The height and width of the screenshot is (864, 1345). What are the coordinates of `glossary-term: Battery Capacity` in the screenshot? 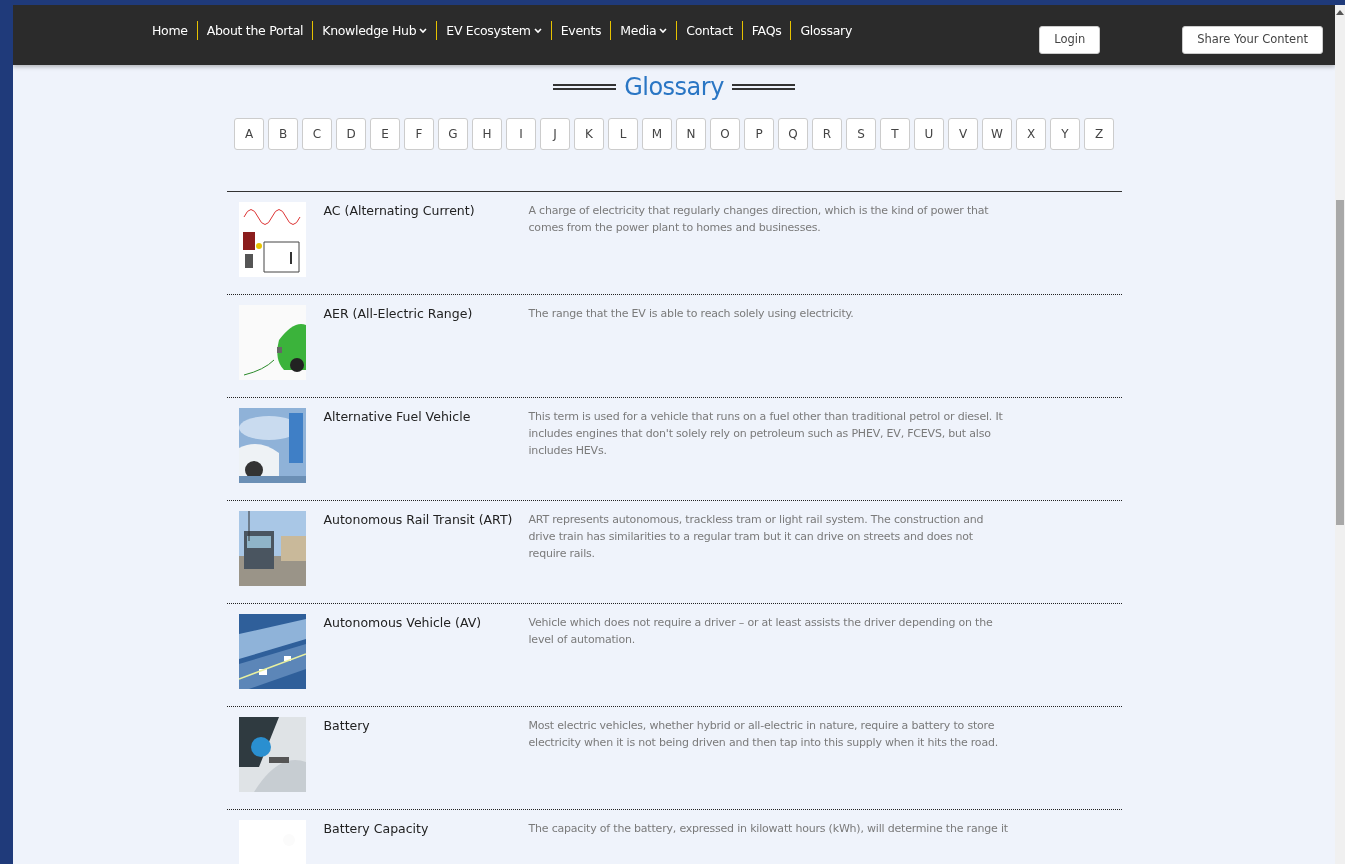 It's located at (376, 828).